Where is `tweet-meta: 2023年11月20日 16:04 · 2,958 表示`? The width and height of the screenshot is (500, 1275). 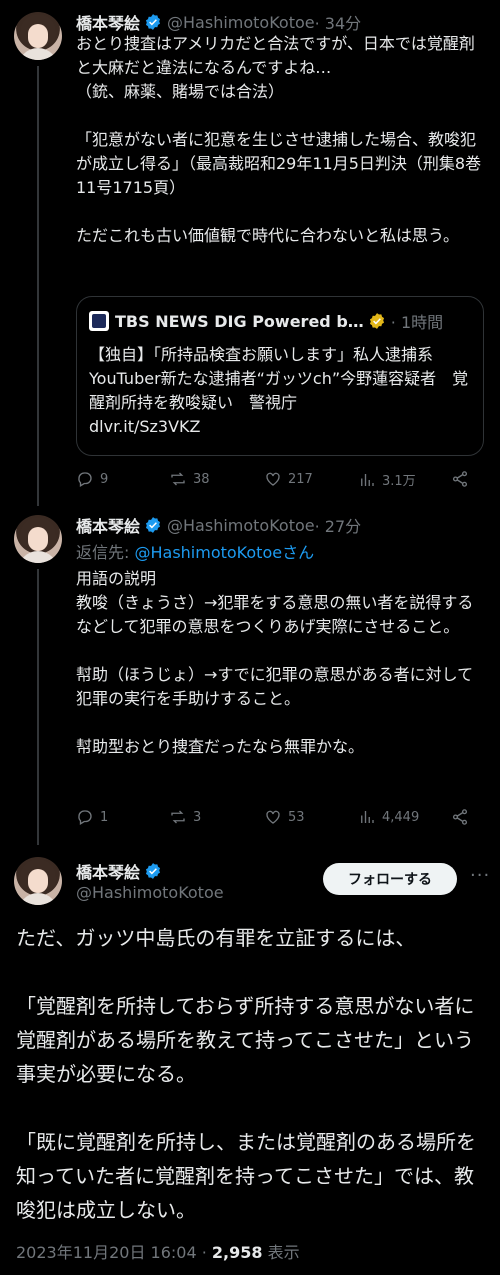 tweet-meta: 2023年11月20日 16:04 · 2,958 表示 is located at coordinates (158, 1251).